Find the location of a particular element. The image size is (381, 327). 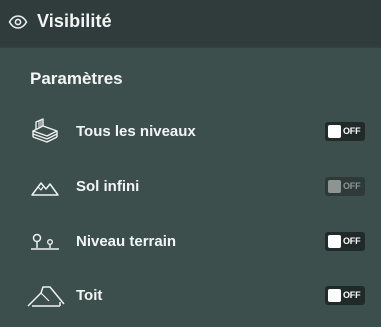

section-title: Paramètres is located at coordinates (76, 78).